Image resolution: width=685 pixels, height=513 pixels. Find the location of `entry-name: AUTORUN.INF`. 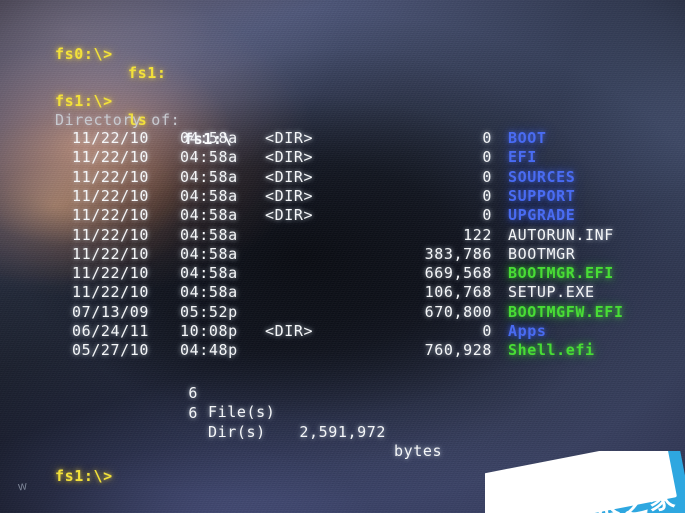

entry-name: AUTORUN.INF is located at coordinates (561, 235).